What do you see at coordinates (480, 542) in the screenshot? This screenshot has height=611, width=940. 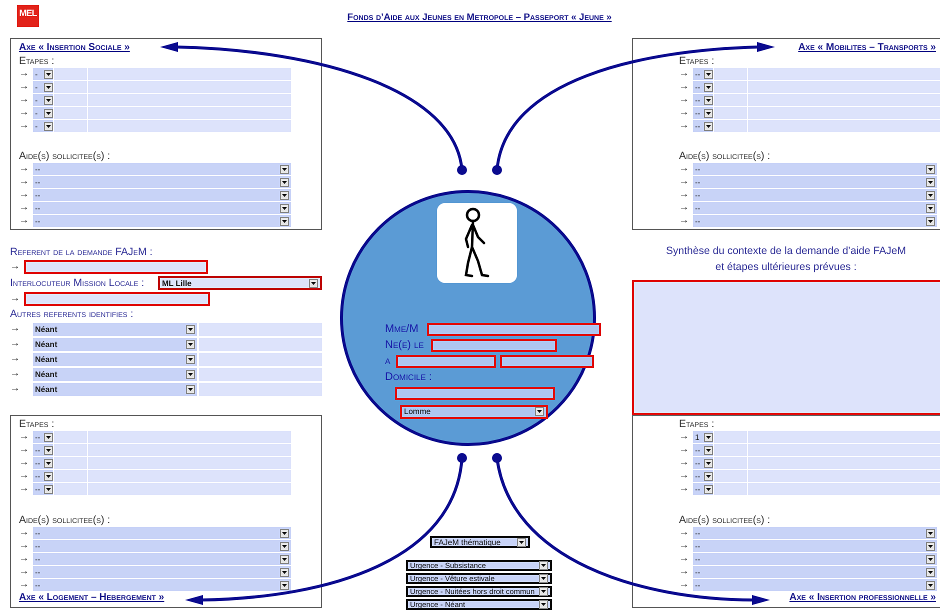 I see `dropdown: FAJeM thématique` at bounding box center [480, 542].